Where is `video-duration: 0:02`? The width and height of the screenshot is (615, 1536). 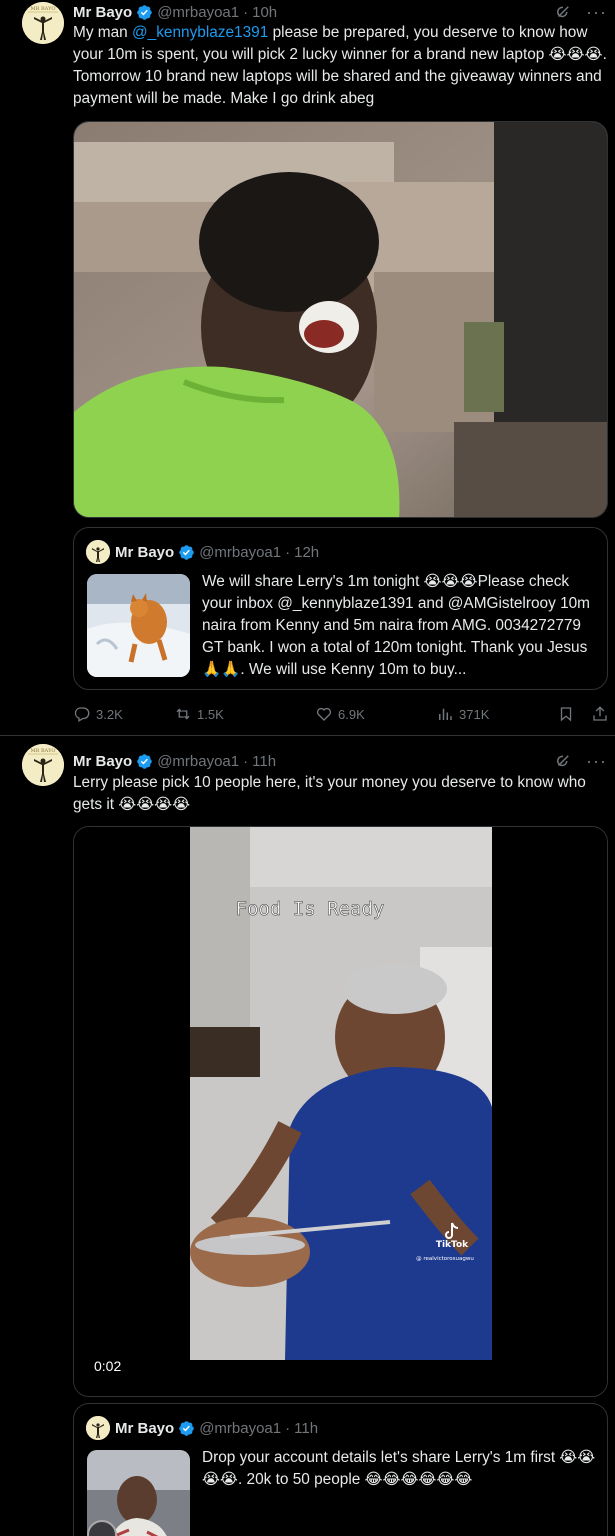
video-duration: 0:02 is located at coordinates (108, 1366).